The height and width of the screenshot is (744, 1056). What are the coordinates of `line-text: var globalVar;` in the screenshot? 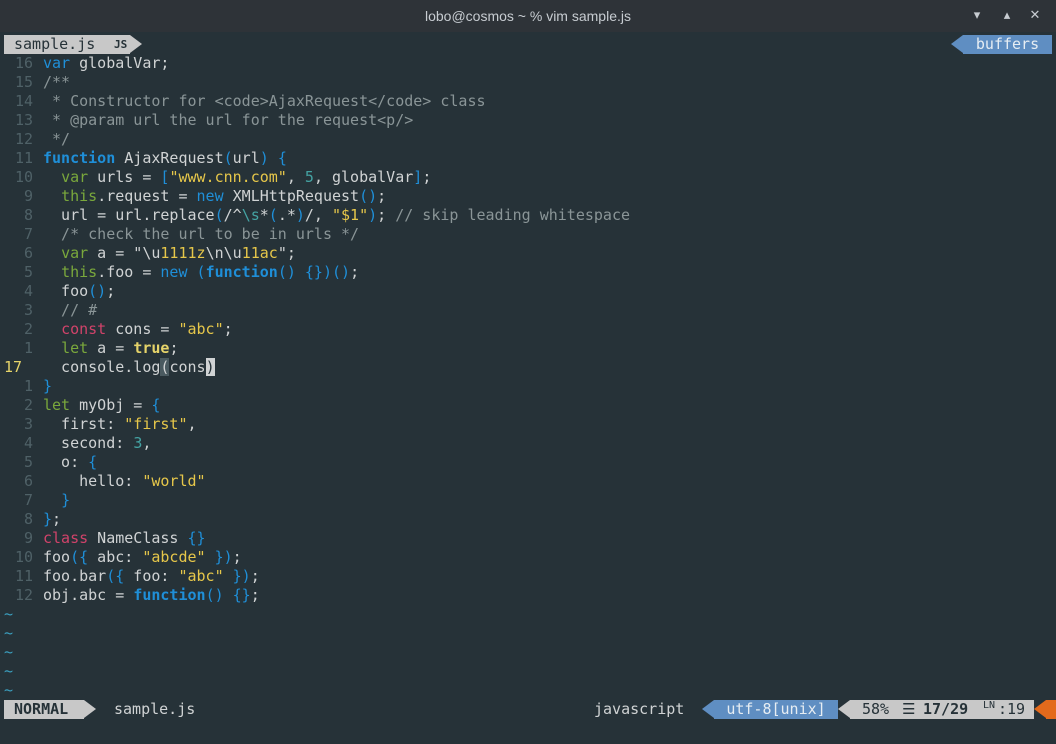 It's located at (106, 63).